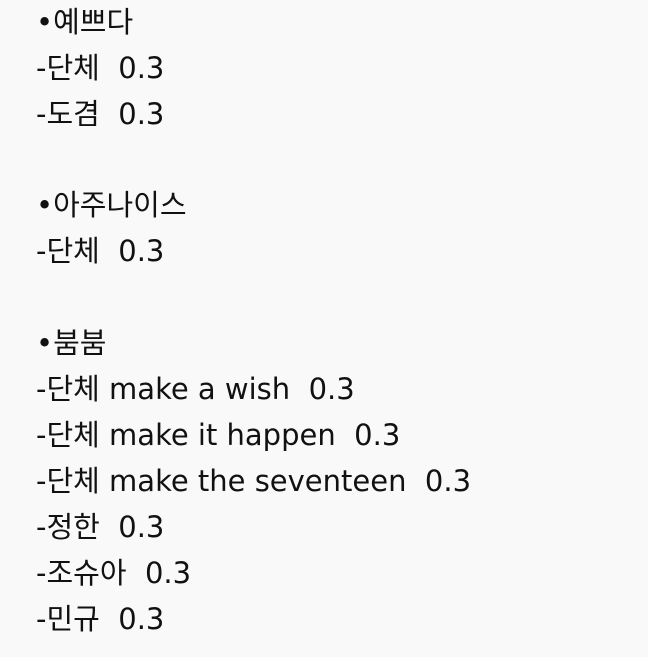 This screenshot has height=657, width=648. Describe the element at coordinates (71, 343) in the screenshot. I see `section-heading: •붐붐` at that location.